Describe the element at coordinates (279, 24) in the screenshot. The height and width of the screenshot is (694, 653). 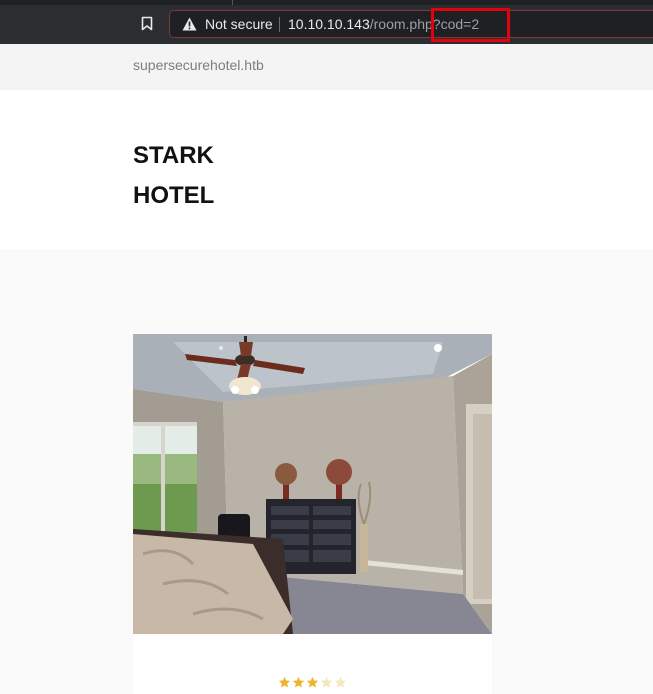
I see `omnibox-divider` at that location.